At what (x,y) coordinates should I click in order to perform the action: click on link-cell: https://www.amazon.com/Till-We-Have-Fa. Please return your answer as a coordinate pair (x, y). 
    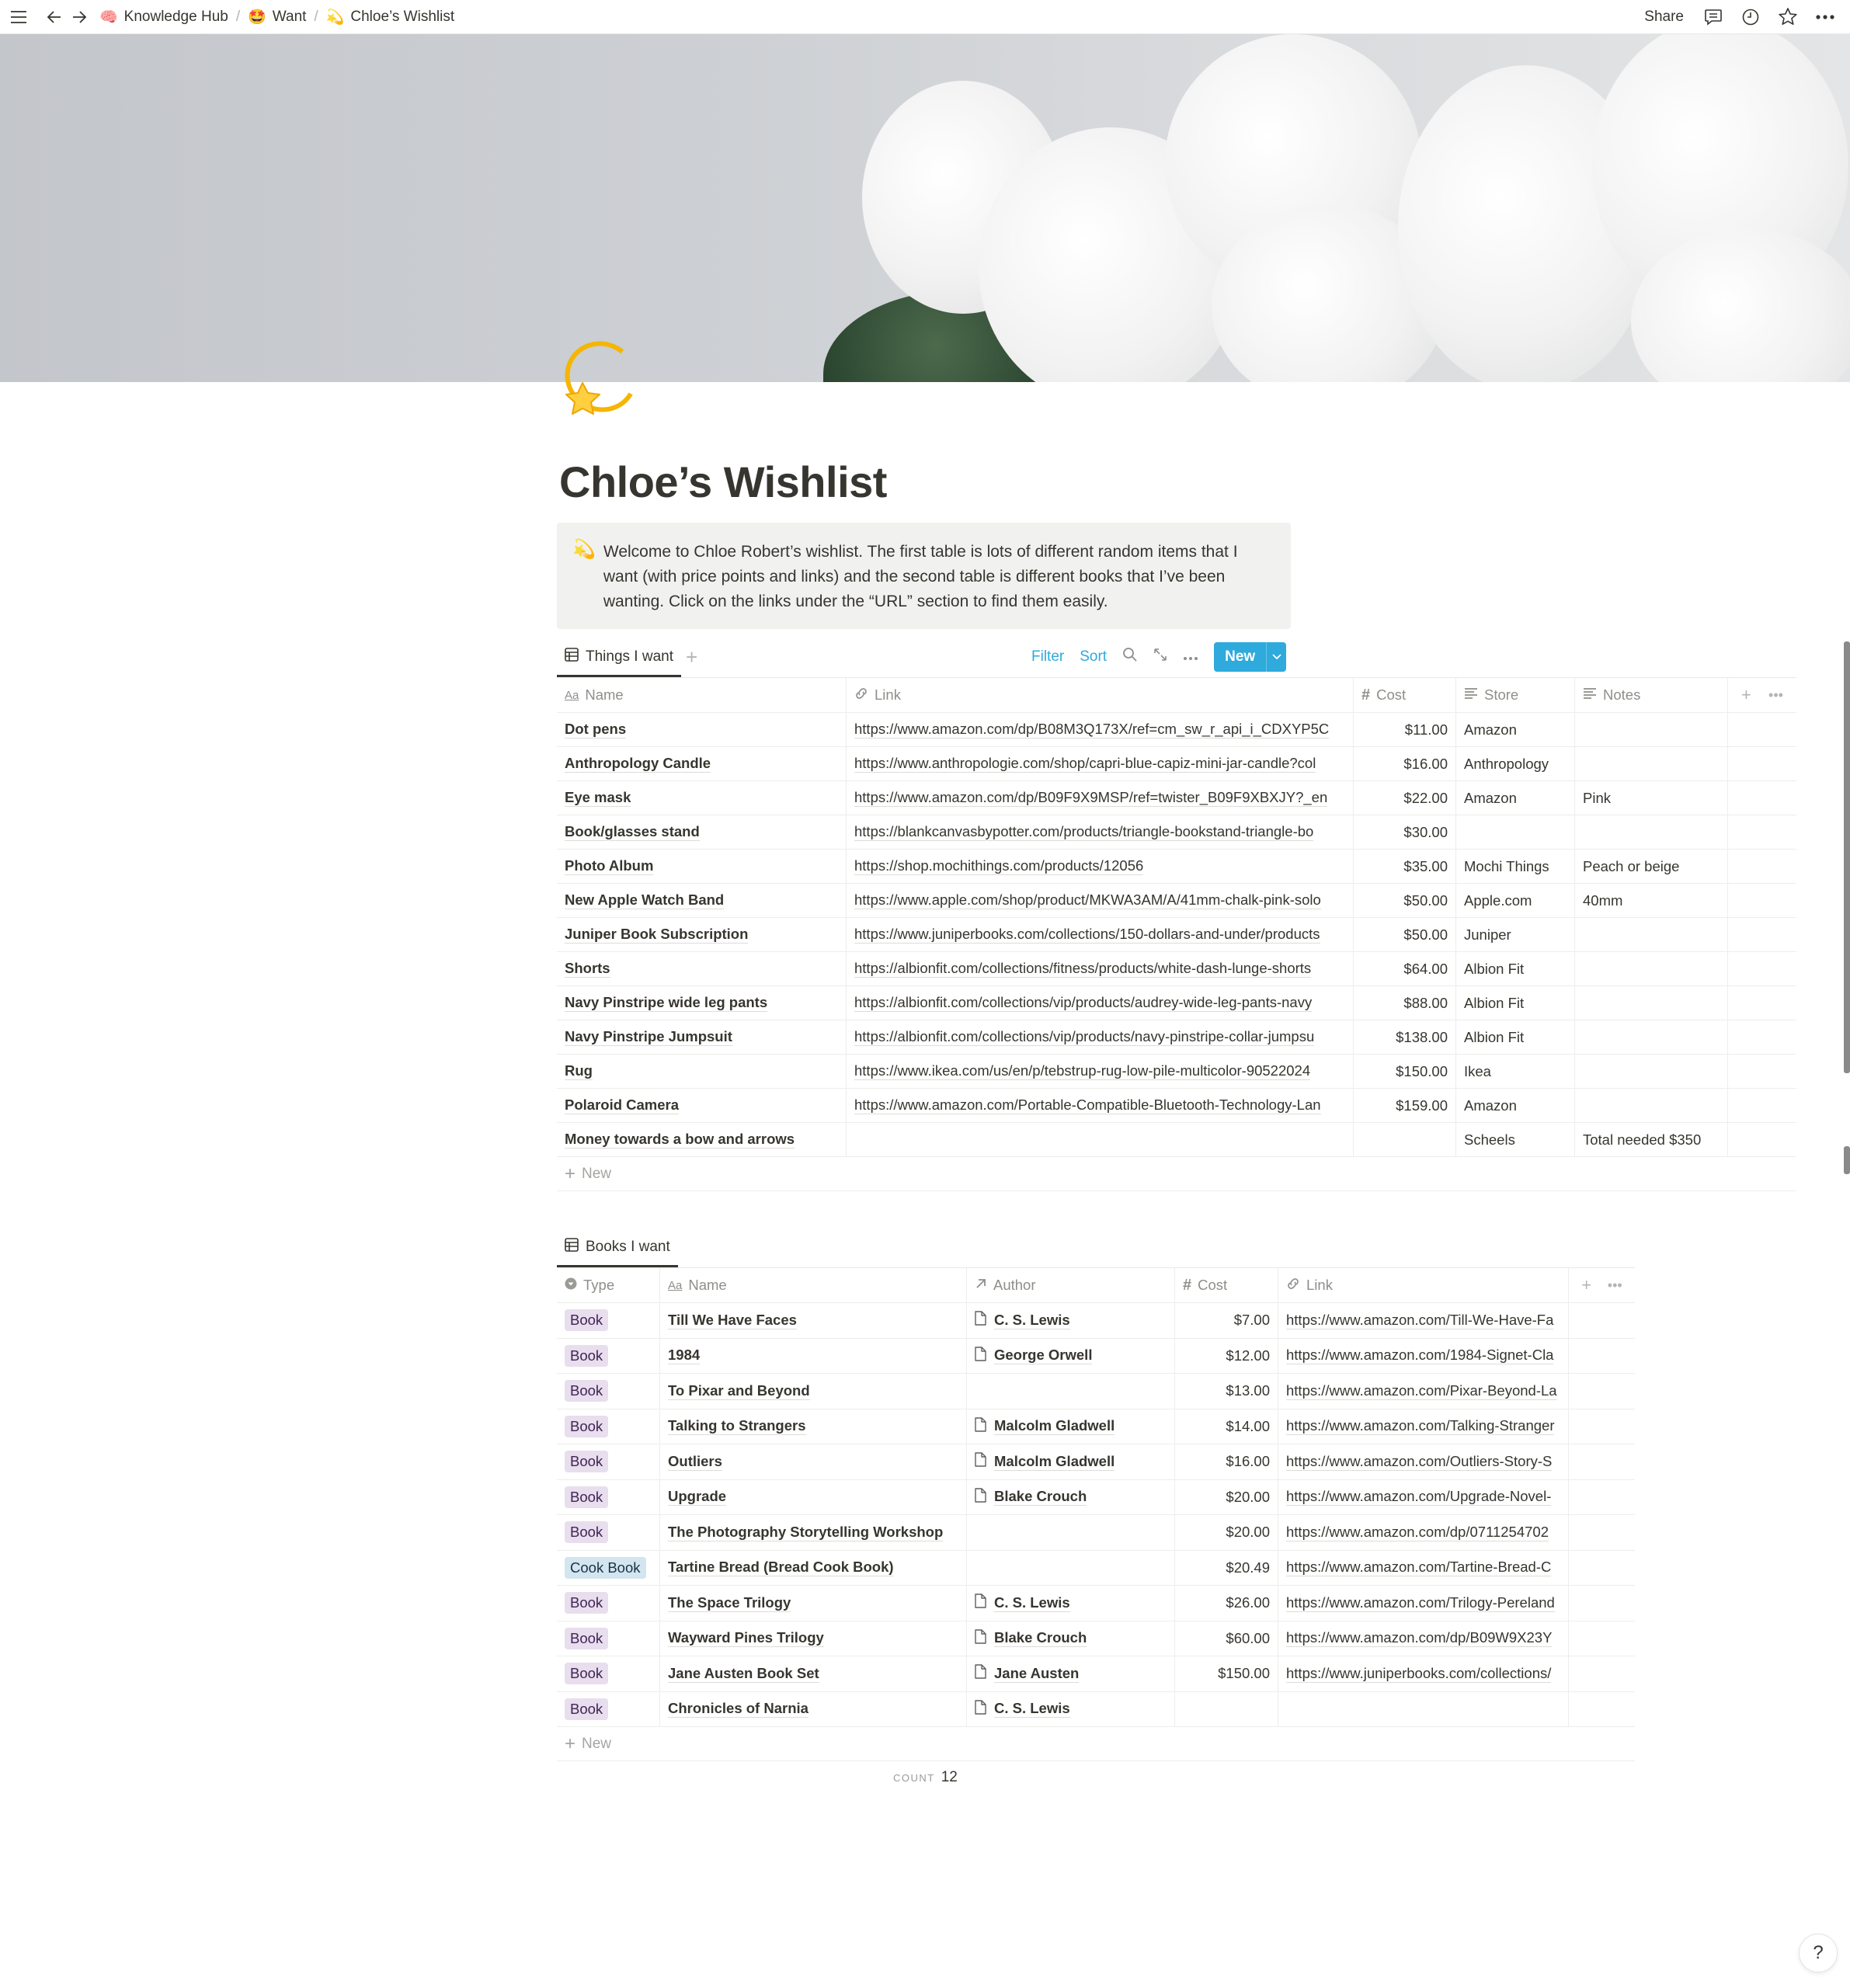
    Looking at the image, I should click on (1423, 1320).